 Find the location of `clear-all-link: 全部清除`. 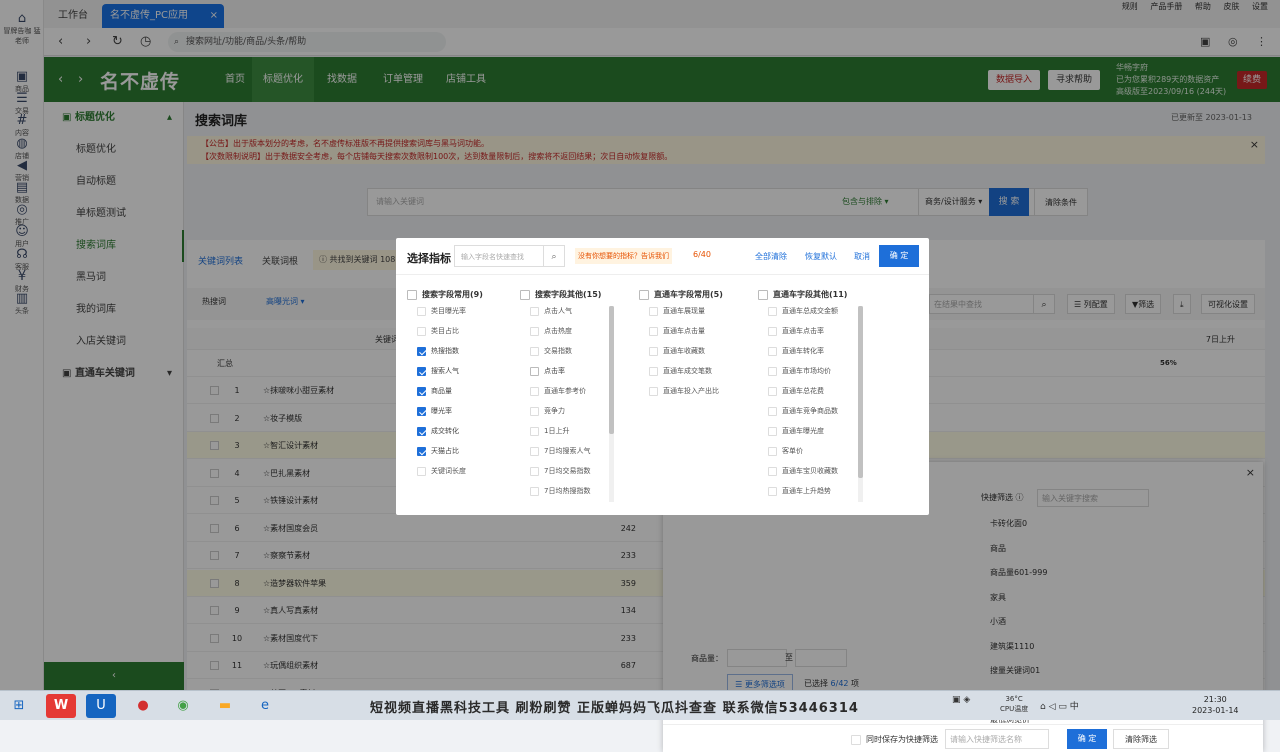

clear-all-link: 全部清除 is located at coordinates (771, 256).